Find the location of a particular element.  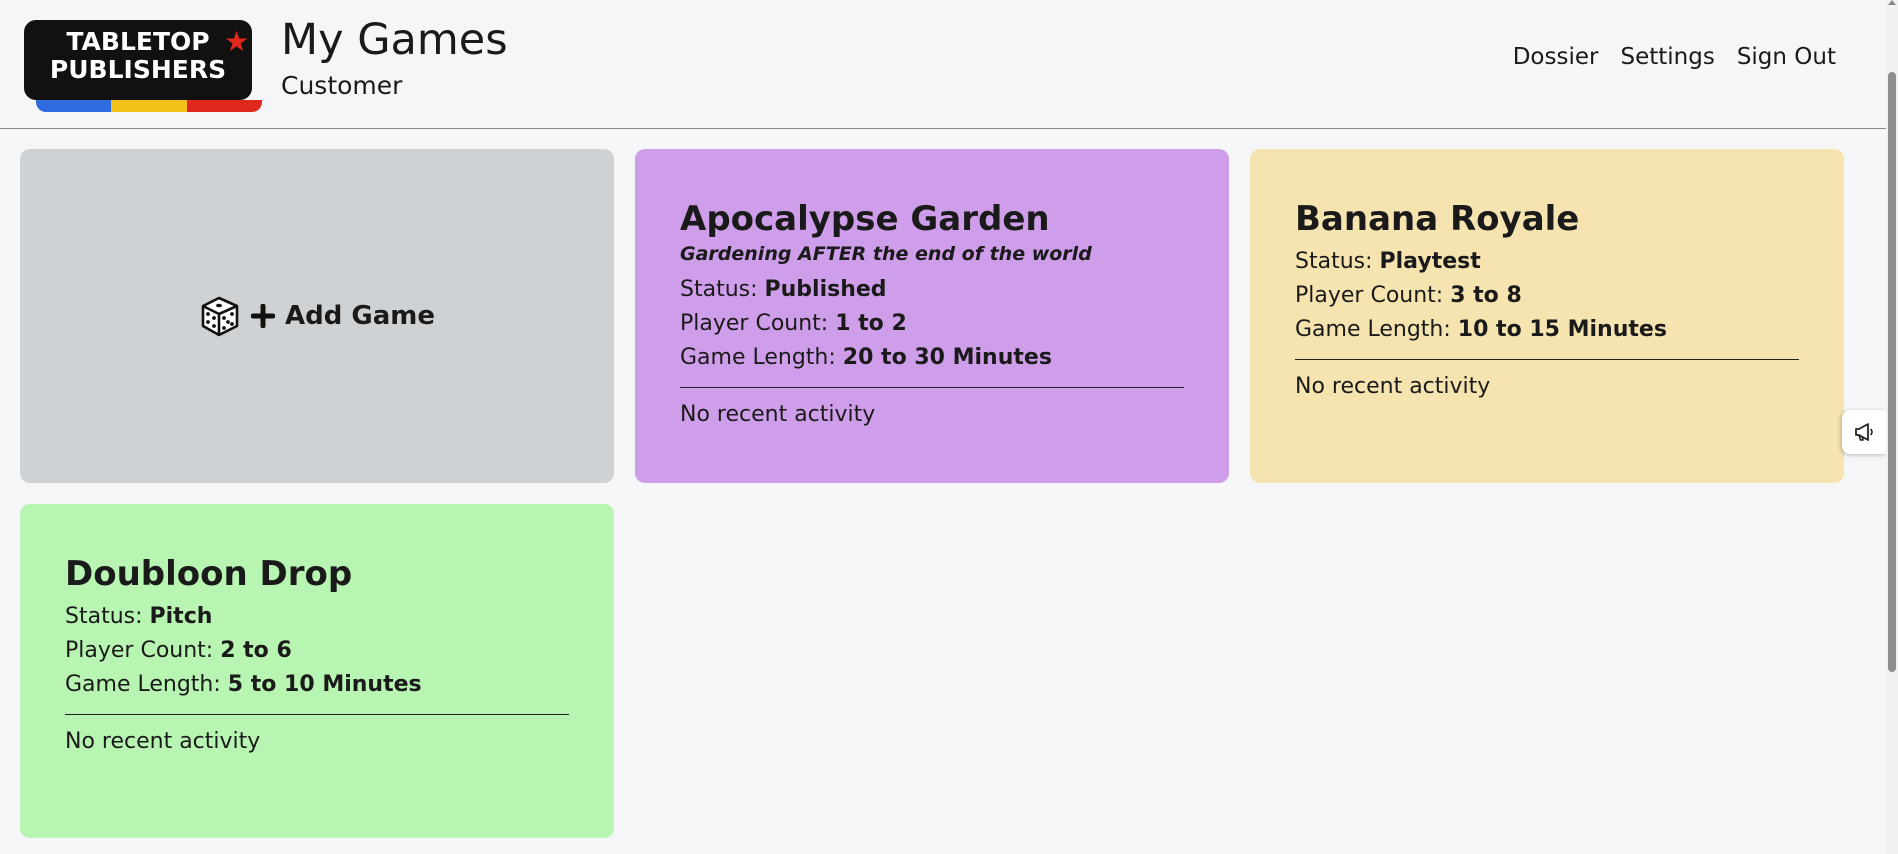

vertical-scrollbar is located at coordinates (1892, 427).